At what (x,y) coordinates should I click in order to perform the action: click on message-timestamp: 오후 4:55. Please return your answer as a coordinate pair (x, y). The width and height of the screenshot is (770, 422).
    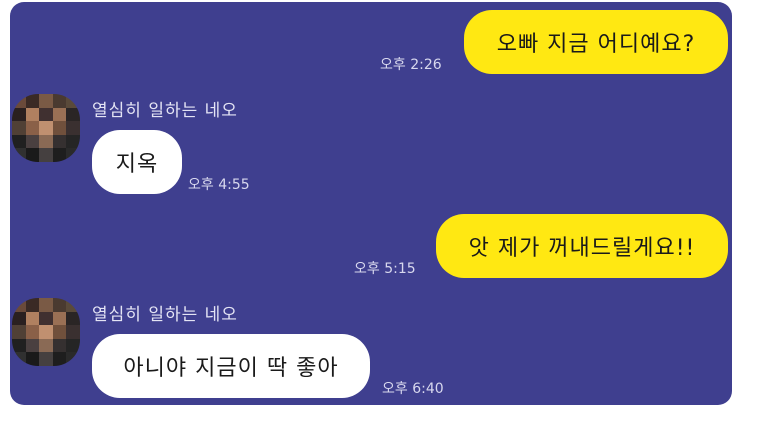
    Looking at the image, I should click on (219, 185).